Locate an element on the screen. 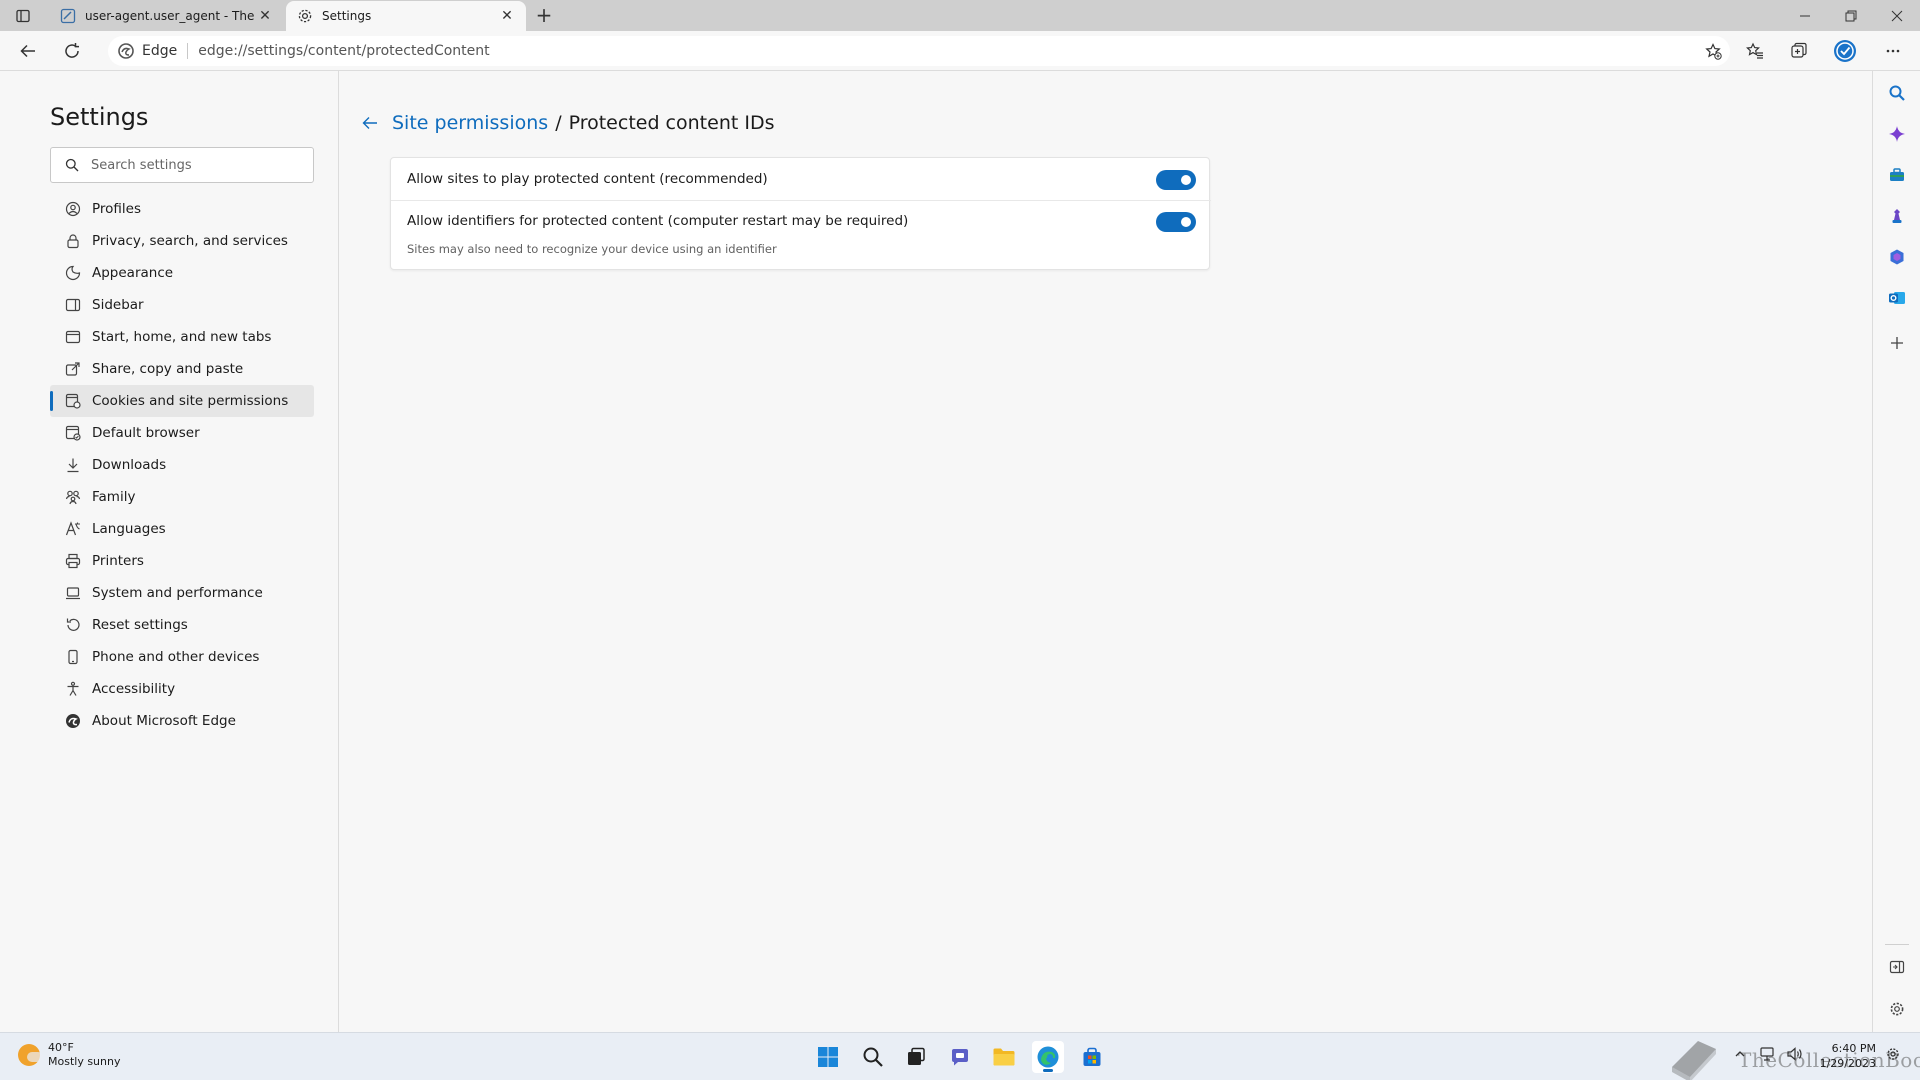  nav-item-system: System and performance is located at coordinates (182, 593).